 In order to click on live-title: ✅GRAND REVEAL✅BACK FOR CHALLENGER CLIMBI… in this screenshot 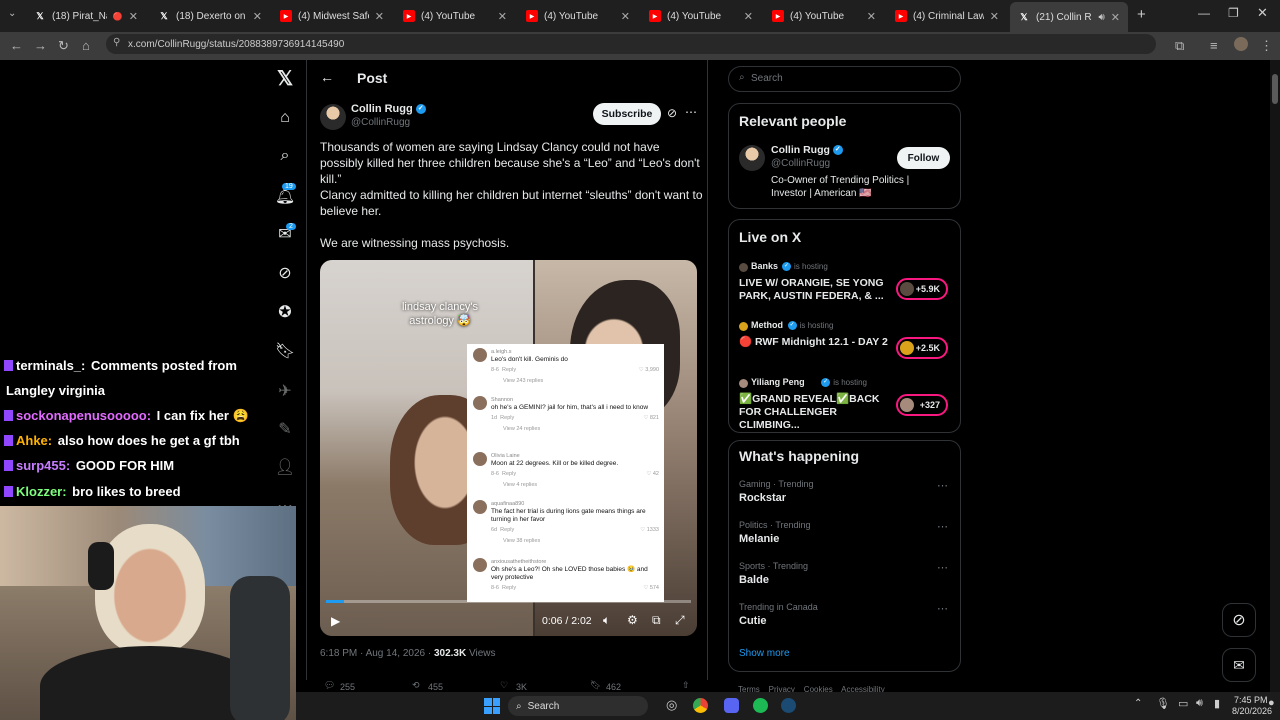, I will do `click(814, 412)`.